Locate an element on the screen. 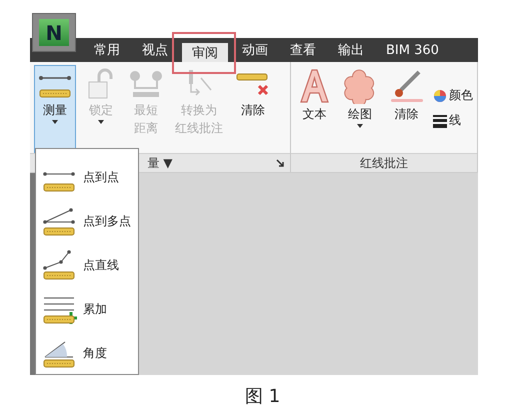  ribbon-button: 绘图 is located at coordinates (360, 109).